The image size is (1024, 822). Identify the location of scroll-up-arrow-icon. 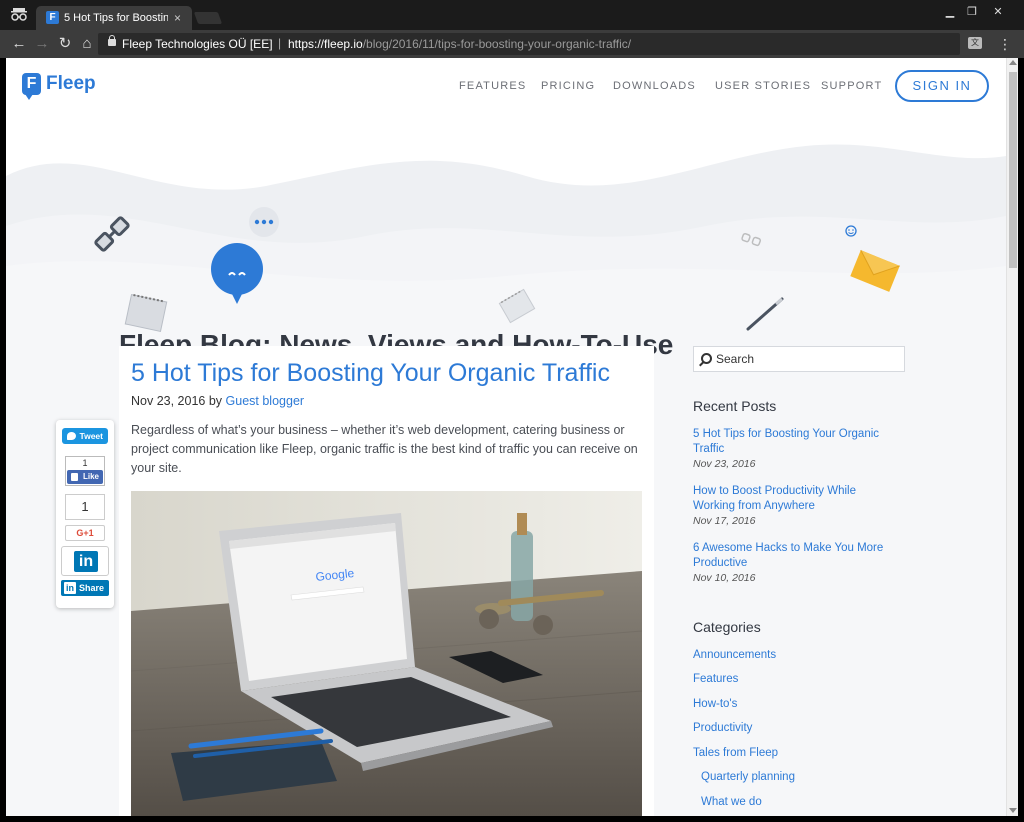
(1013, 62).